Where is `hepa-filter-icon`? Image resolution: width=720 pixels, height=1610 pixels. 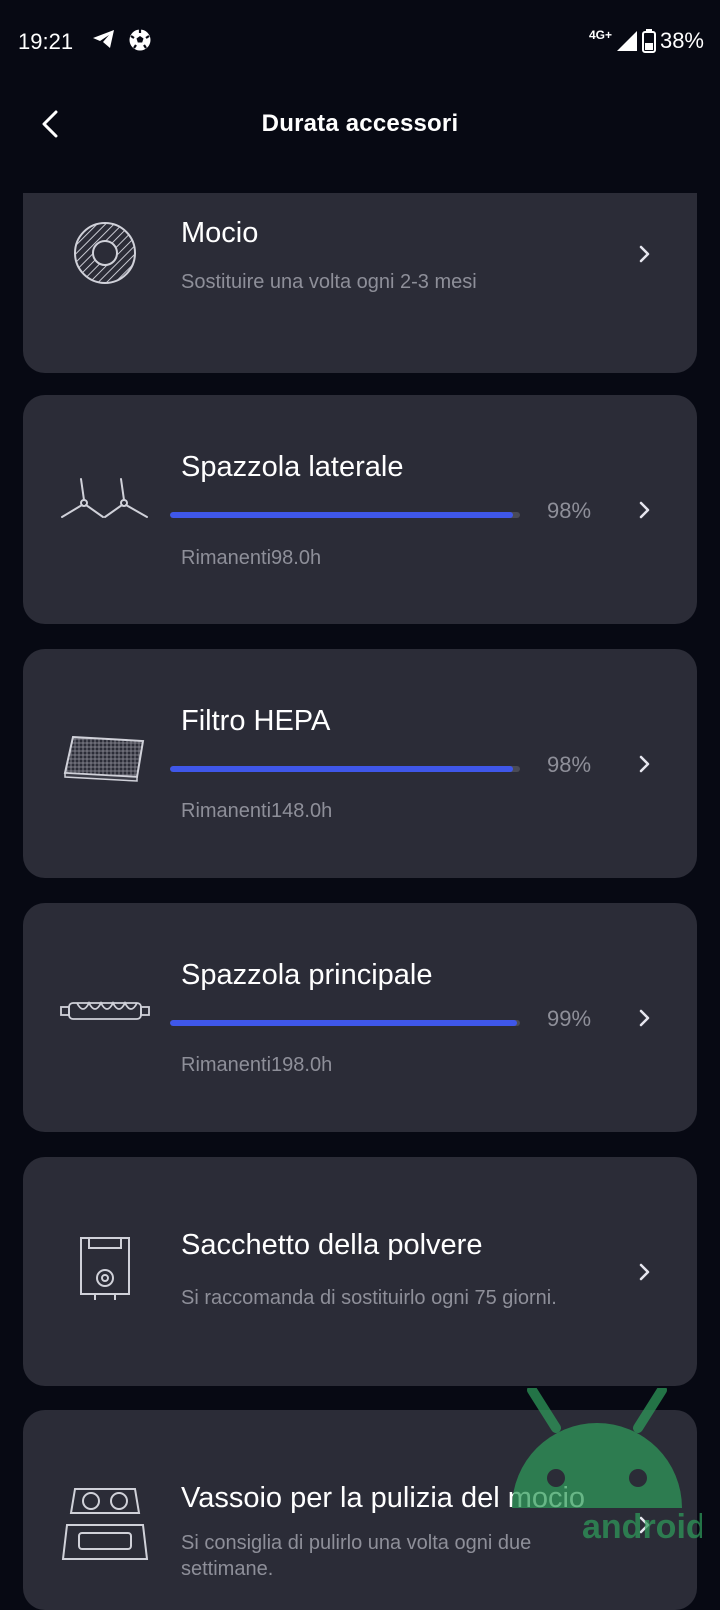 hepa-filter-icon is located at coordinates (105, 757).